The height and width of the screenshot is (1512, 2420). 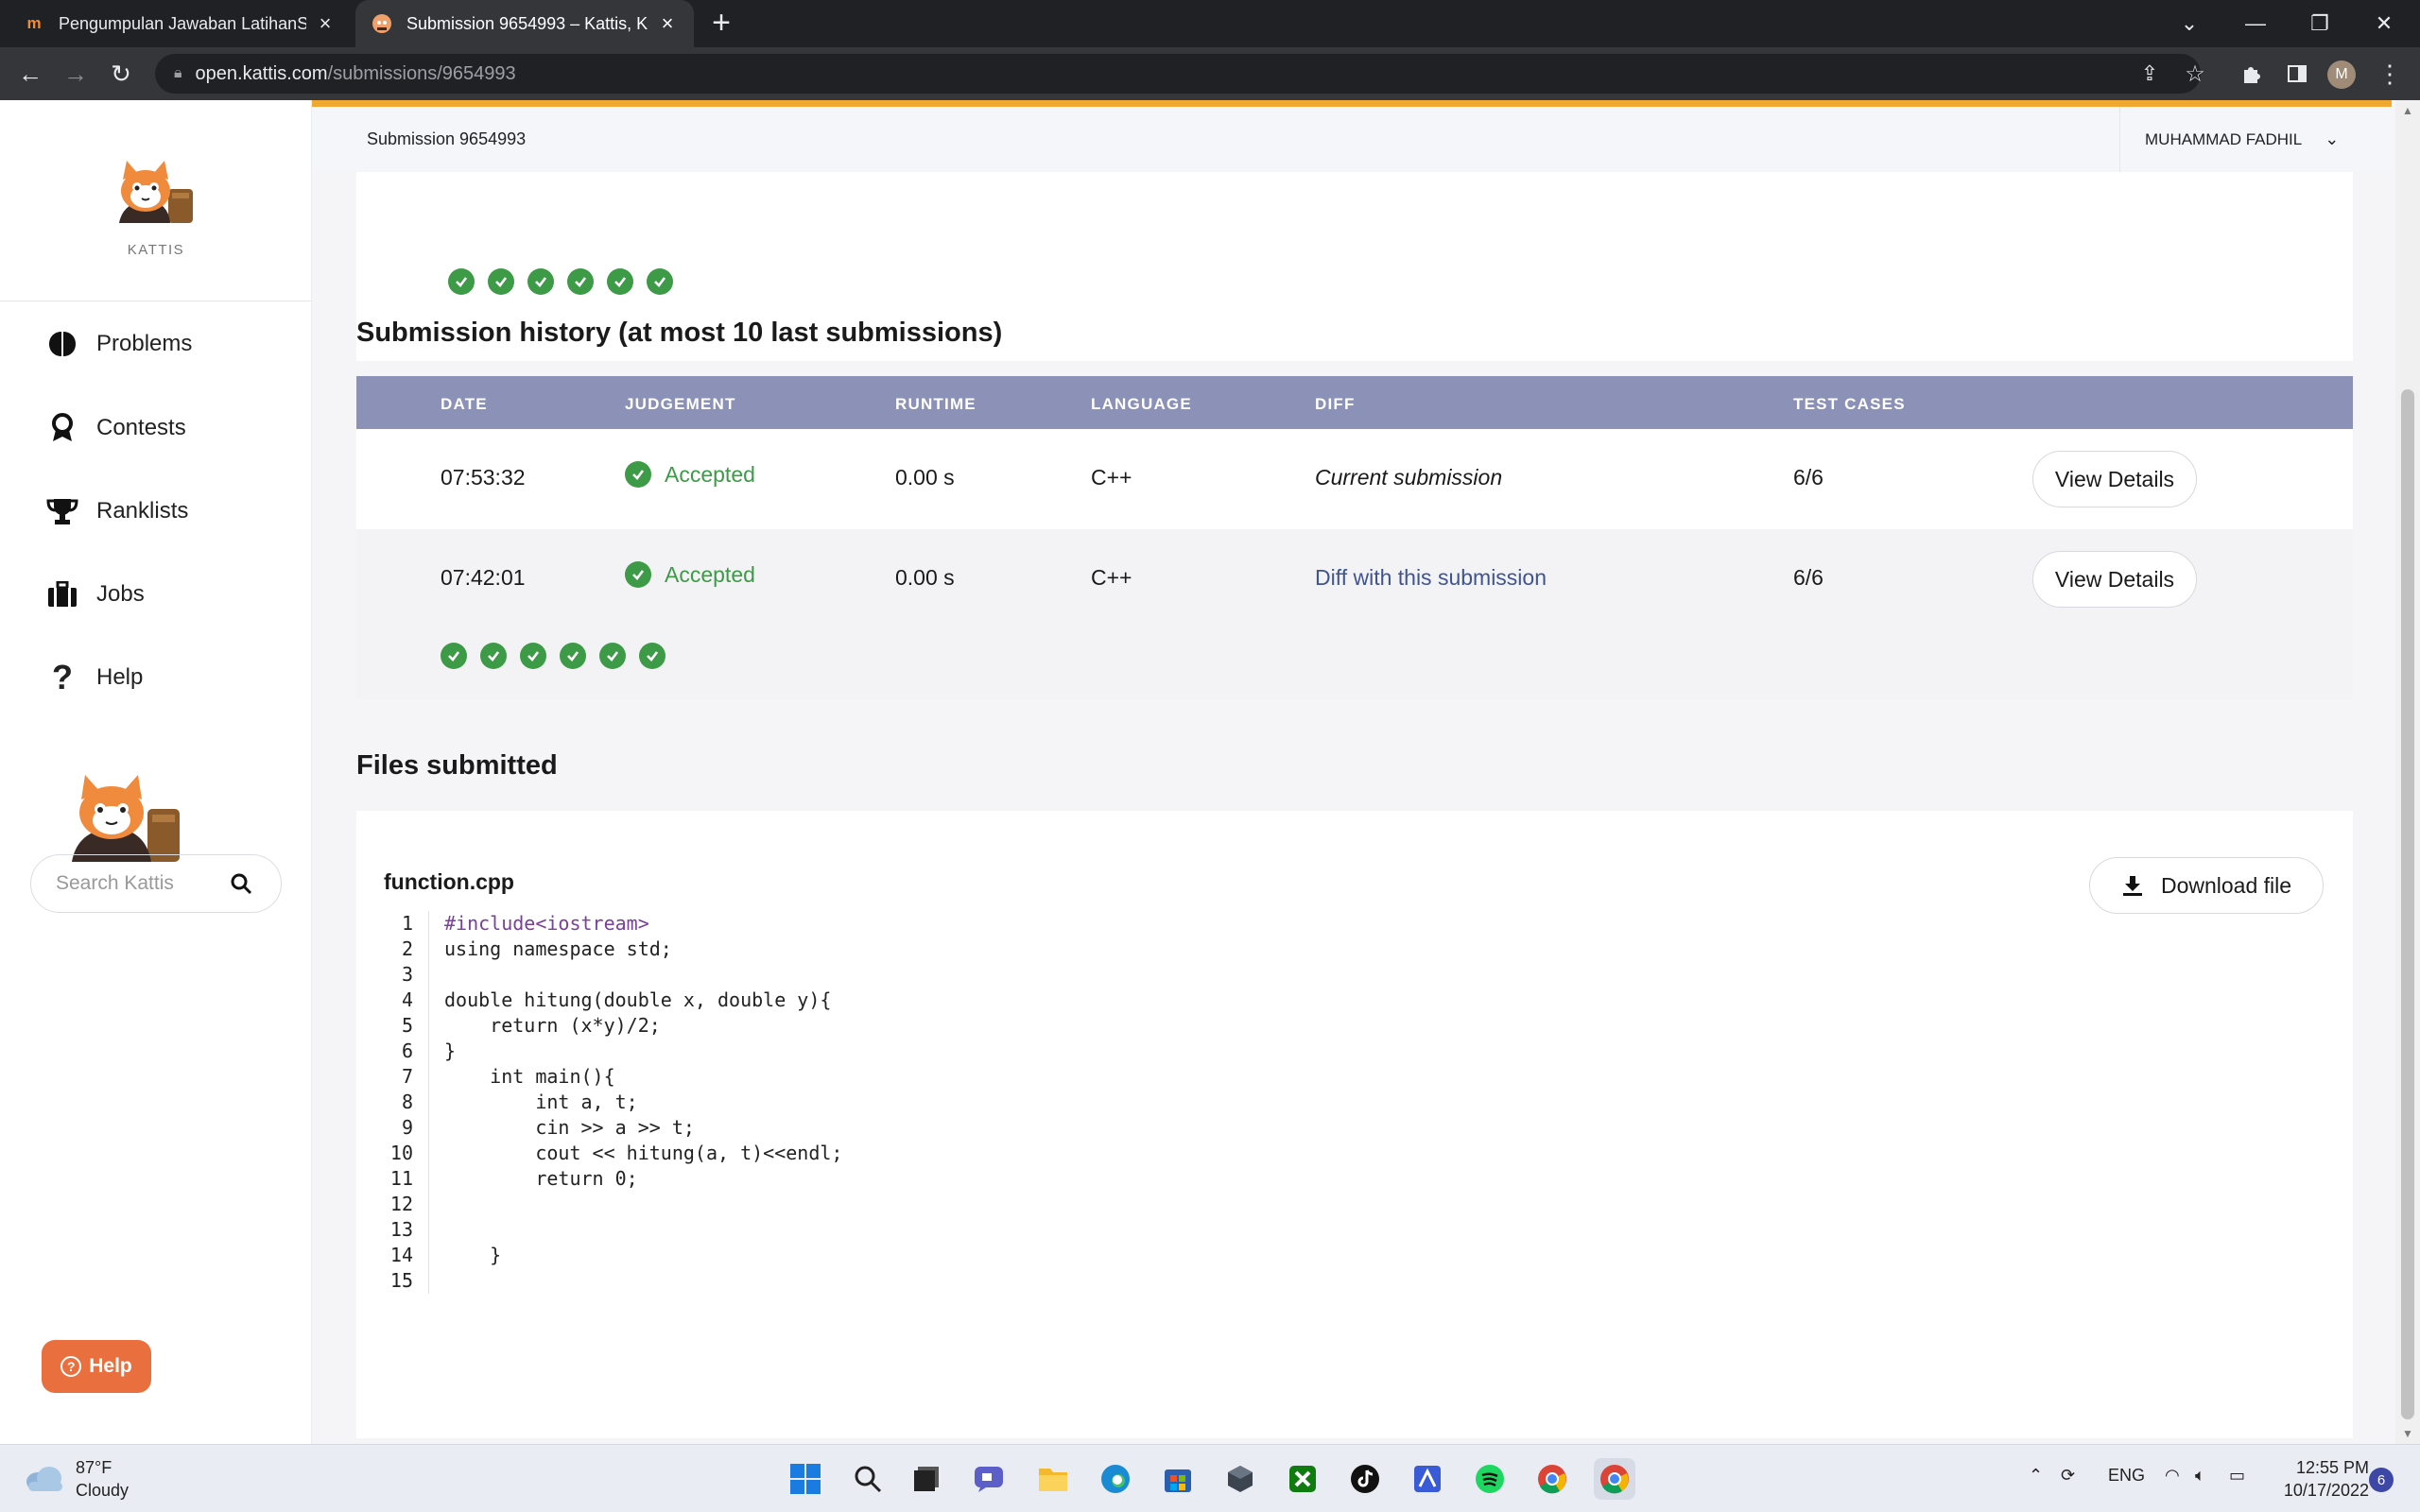 What do you see at coordinates (141, 427) in the screenshot?
I see `sidebar-item-label: Contests` at bounding box center [141, 427].